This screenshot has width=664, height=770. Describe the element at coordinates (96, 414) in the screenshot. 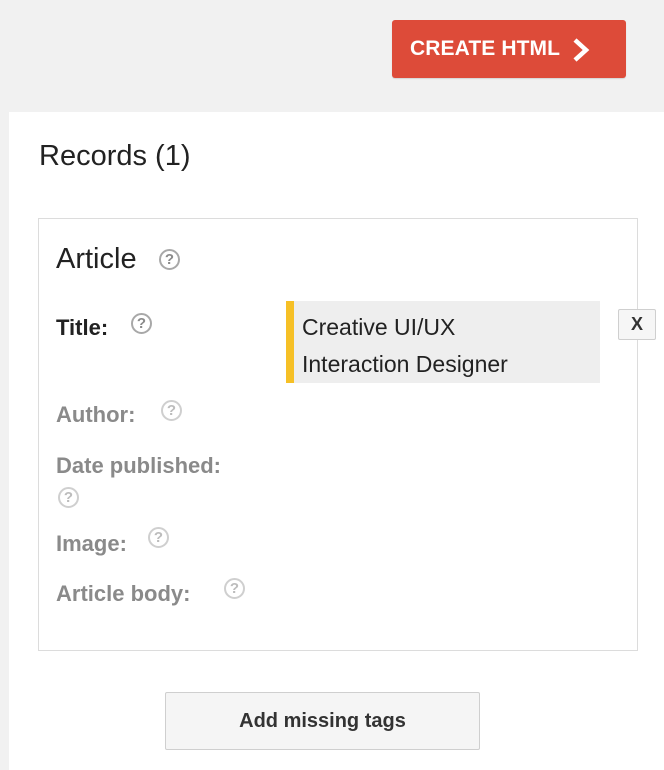

I see `field-label-author: Author:` at that location.